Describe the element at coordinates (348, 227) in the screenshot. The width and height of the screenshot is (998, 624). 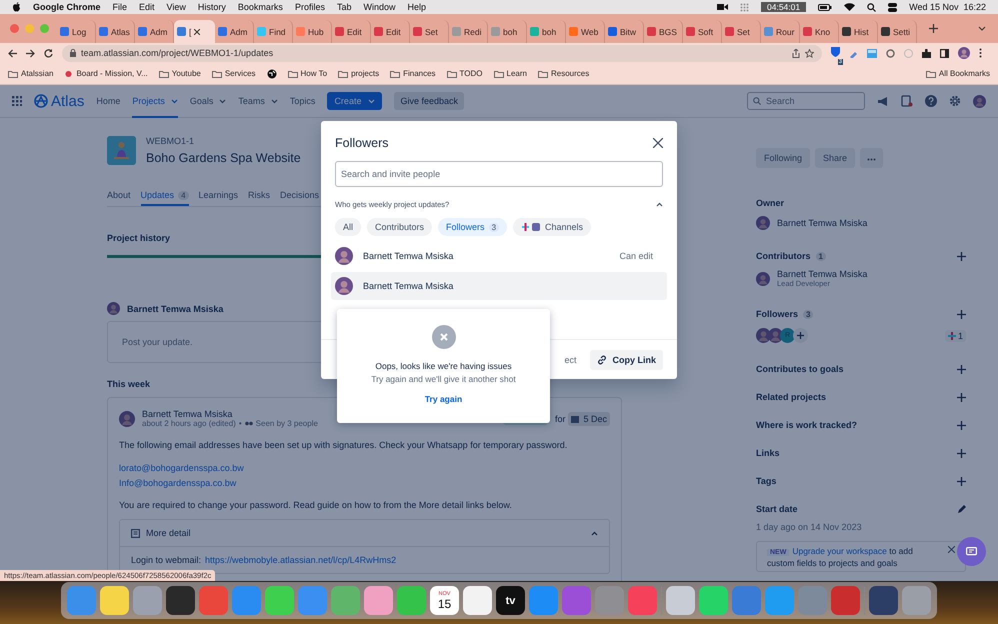
I see `filter-chip: All` at that location.